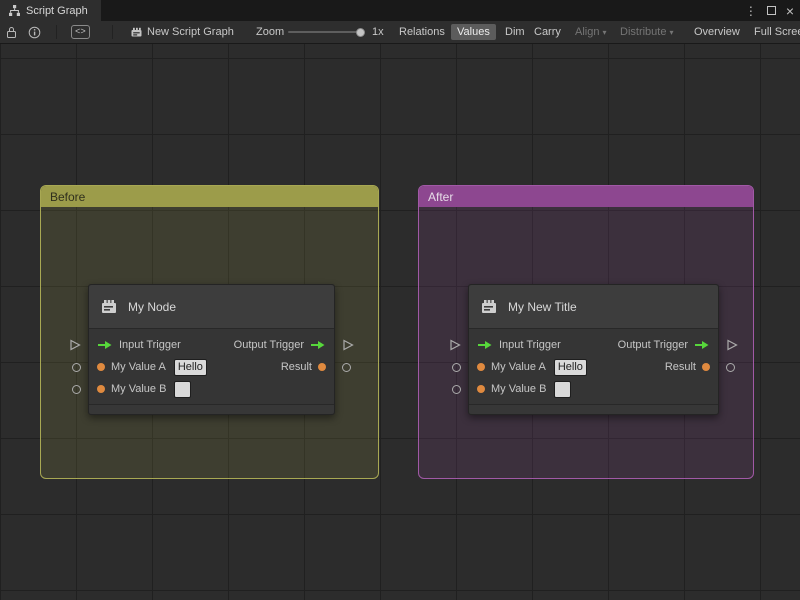  What do you see at coordinates (378, 32) in the screenshot?
I see `zoom-value: 1x` at bounding box center [378, 32].